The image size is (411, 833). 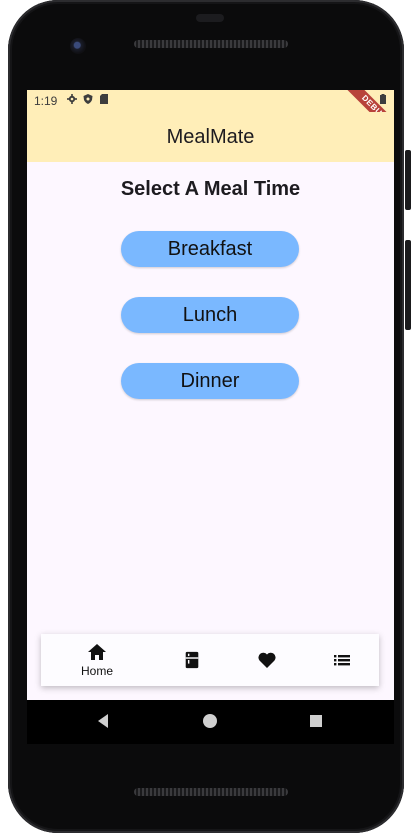 I want to click on list-icon, so click(x=342, y=660).